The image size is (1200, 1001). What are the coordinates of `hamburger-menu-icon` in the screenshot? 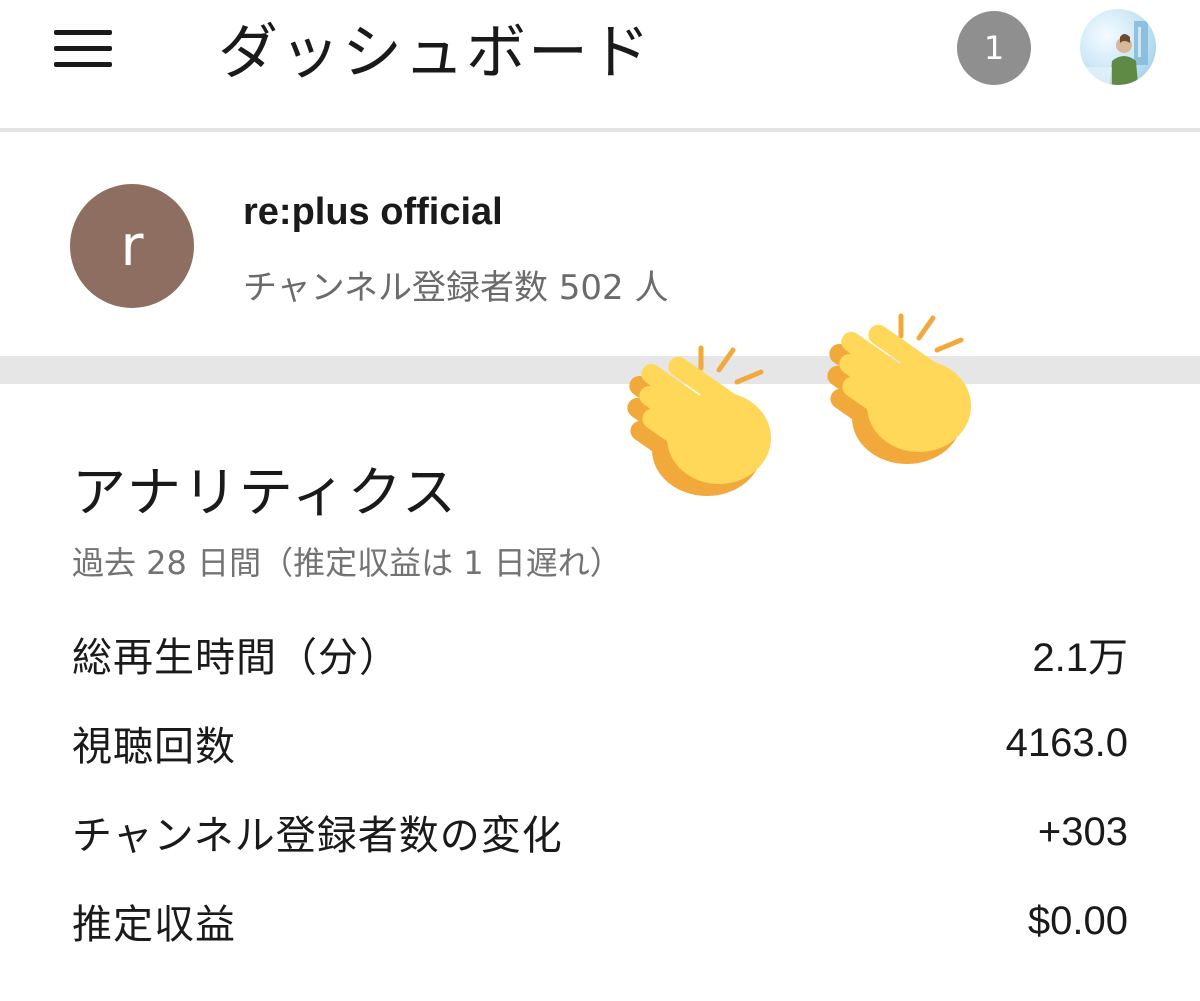 It's located at (83, 48).